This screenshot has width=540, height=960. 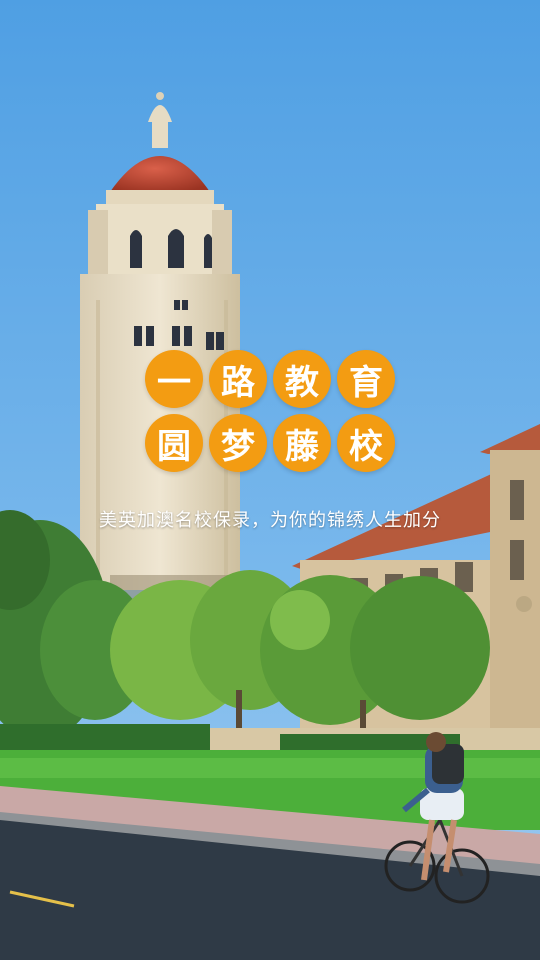 What do you see at coordinates (270, 379) in the screenshot?
I see `headline-line-1: 一 路 教 育` at bounding box center [270, 379].